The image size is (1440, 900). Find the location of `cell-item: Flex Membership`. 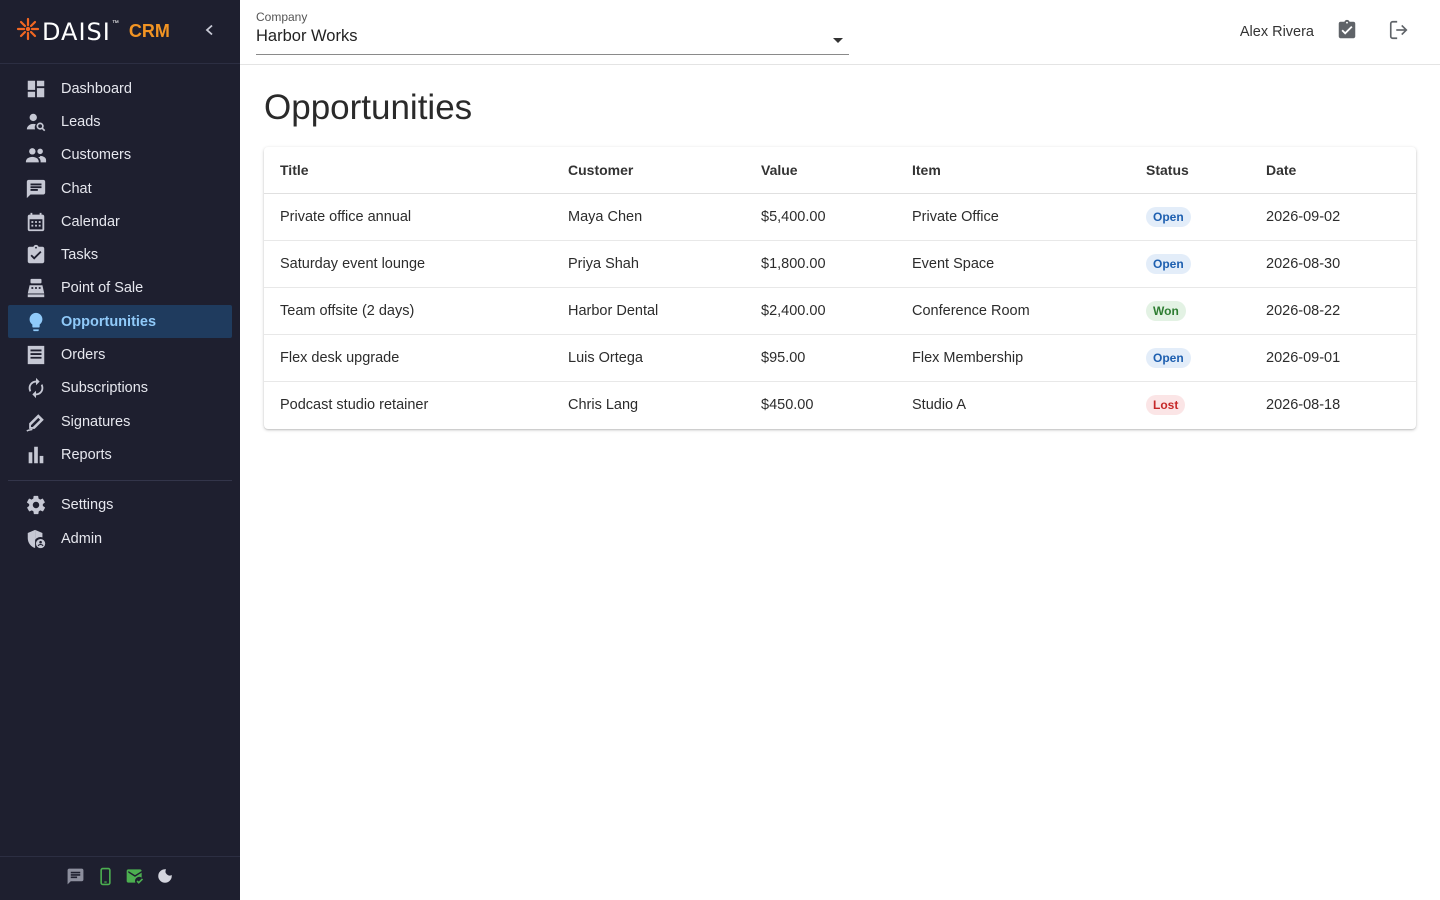

cell-item: Flex Membership is located at coordinates (1013, 358).